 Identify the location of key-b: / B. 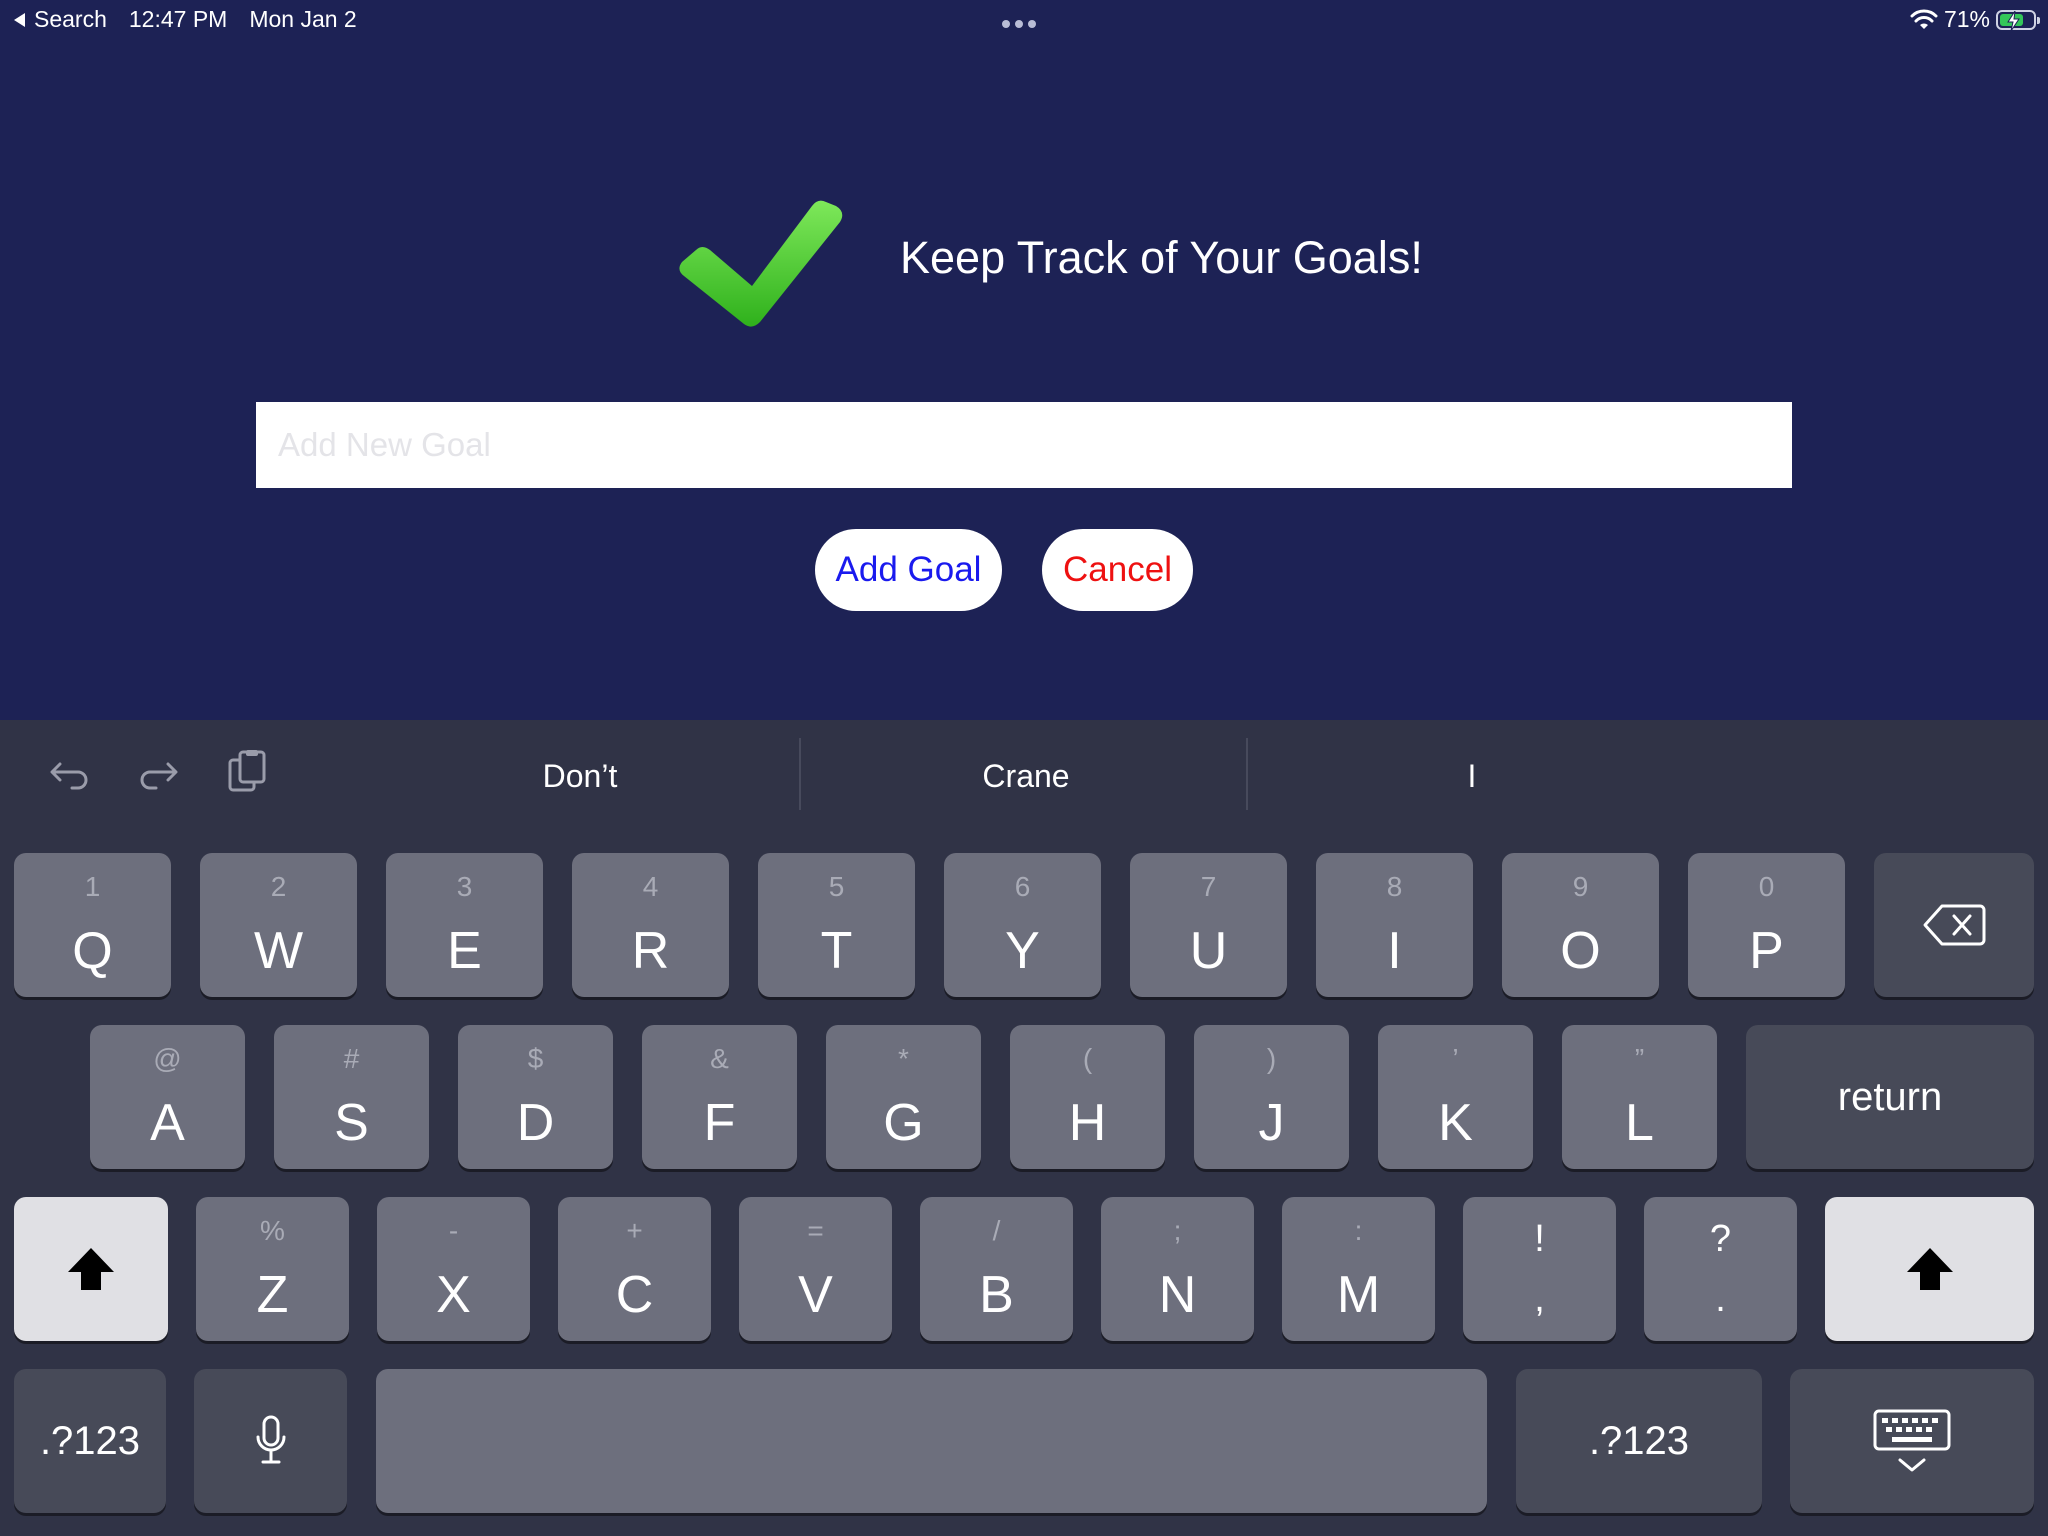
(996, 1269).